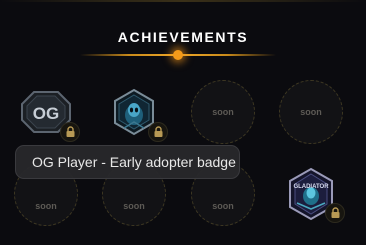  Describe the element at coordinates (312, 194) in the screenshot. I see `achievement-gladiator: GLADIATOR` at that location.